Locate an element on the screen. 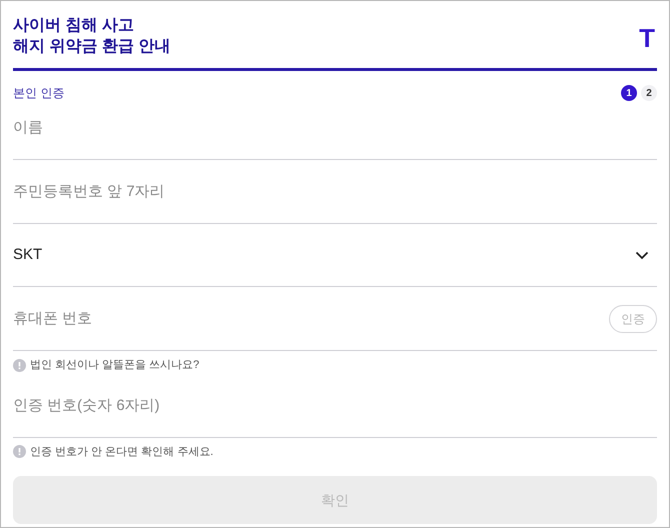 The width and height of the screenshot is (670, 528). input-field: 주민등록번호 앞 7자리 is located at coordinates (335, 191).